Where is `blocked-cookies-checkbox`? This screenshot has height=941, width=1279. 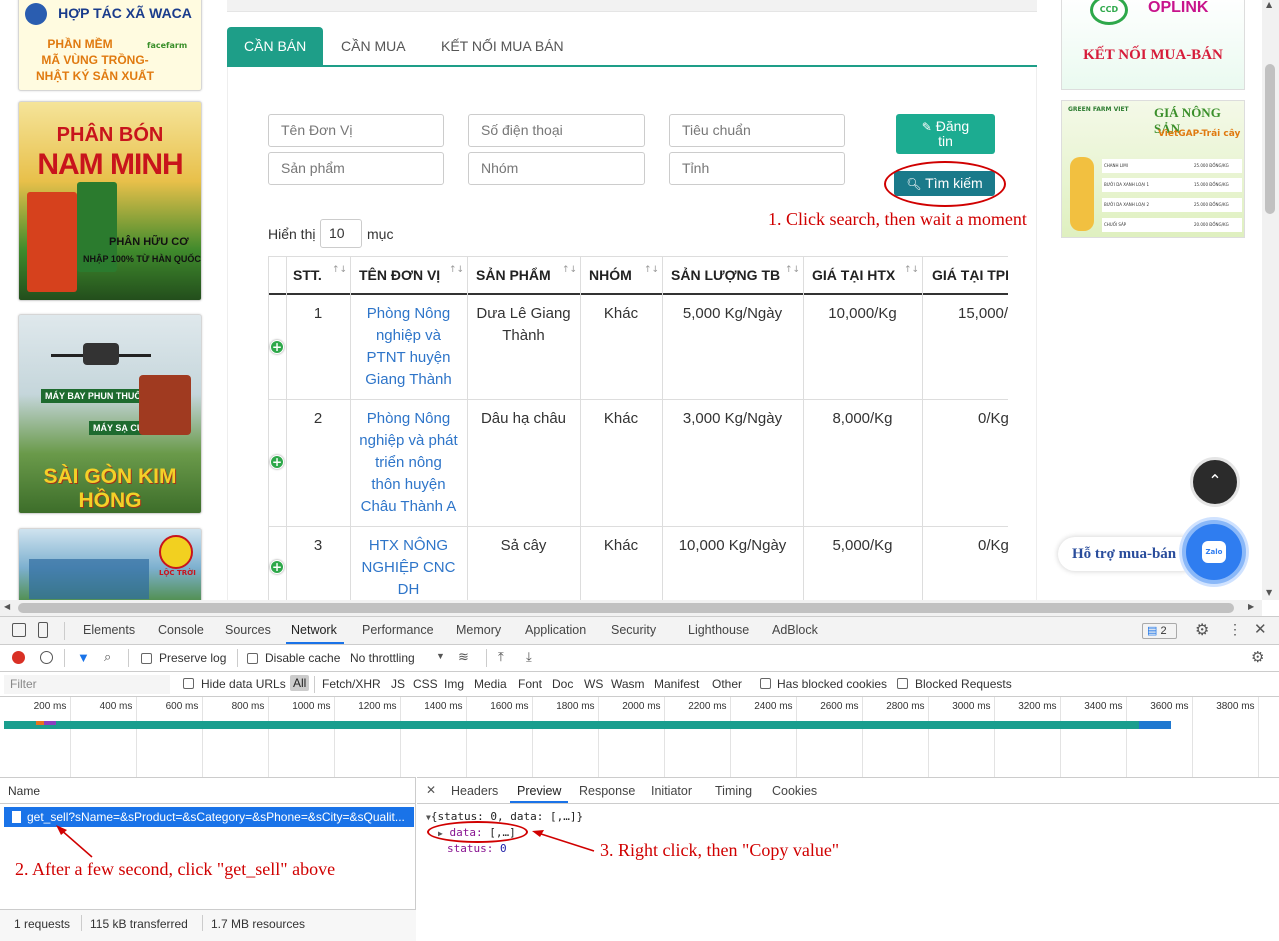
blocked-cookies-checkbox is located at coordinates (765, 683).